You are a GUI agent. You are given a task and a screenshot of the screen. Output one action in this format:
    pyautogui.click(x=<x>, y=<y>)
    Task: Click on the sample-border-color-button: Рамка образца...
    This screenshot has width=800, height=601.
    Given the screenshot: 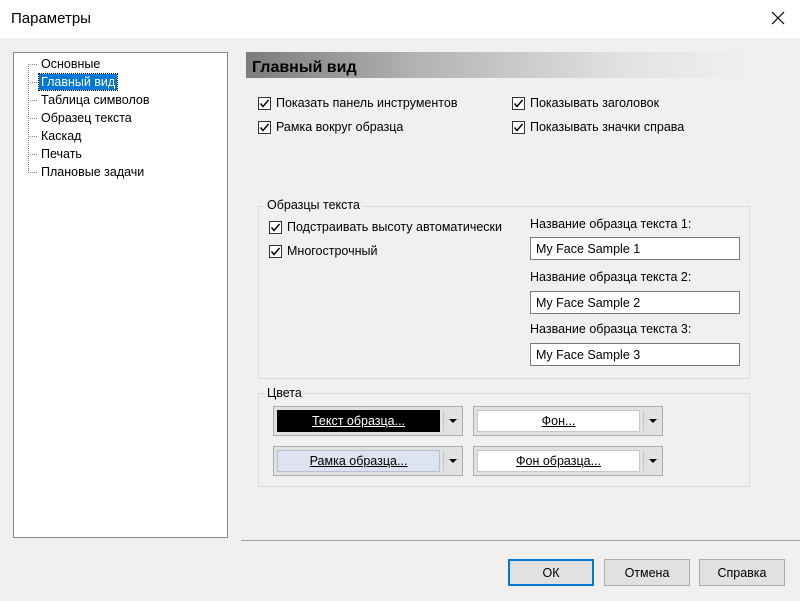 What is the action you would take?
    pyautogui.click(x=368, y=461)
    